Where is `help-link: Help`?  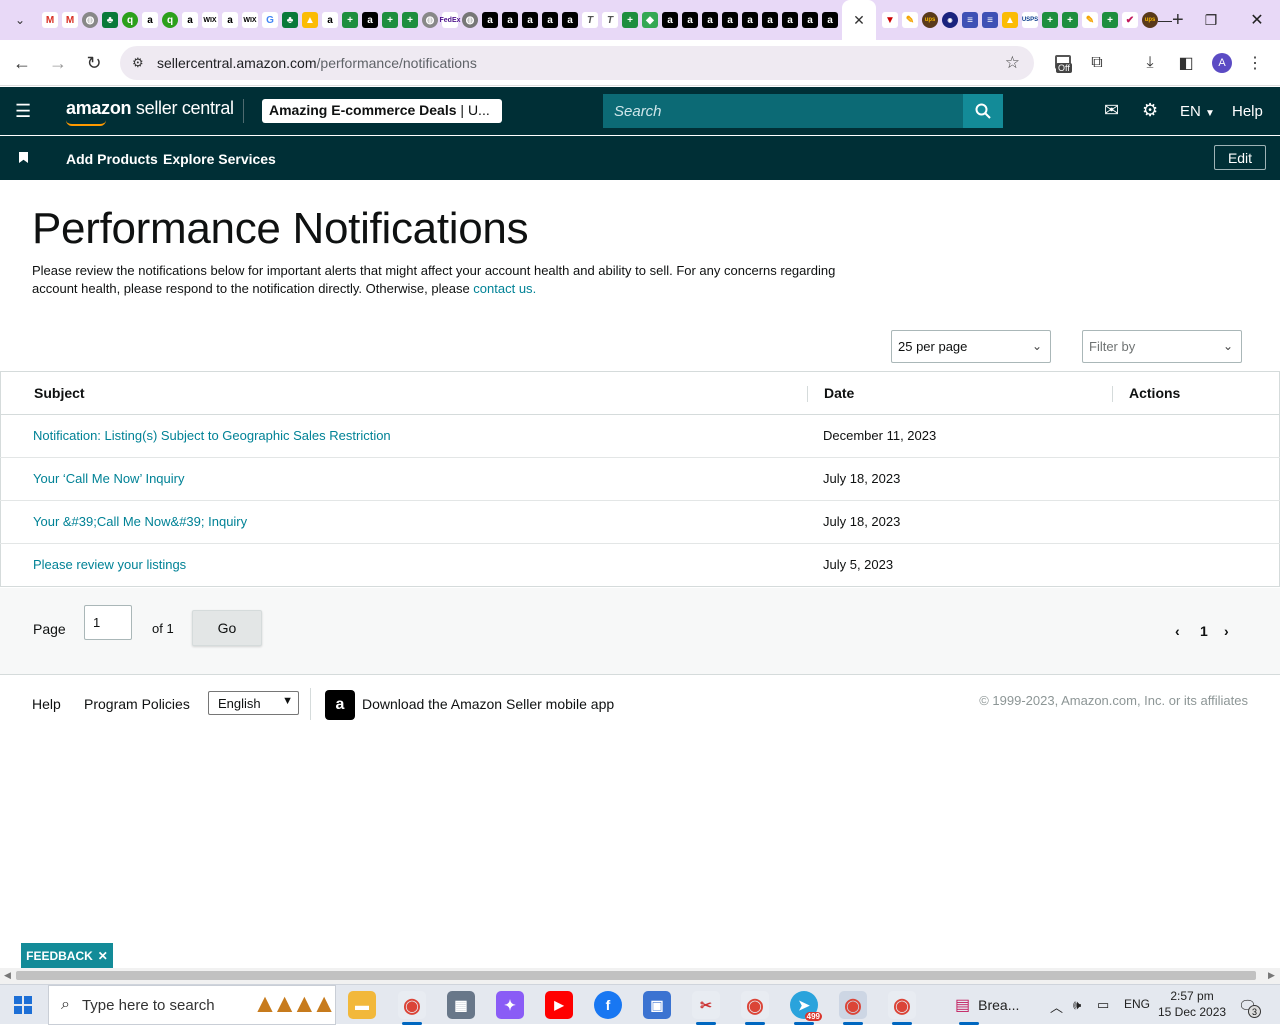
help-link: Help is located at coordinates (1247, 111).